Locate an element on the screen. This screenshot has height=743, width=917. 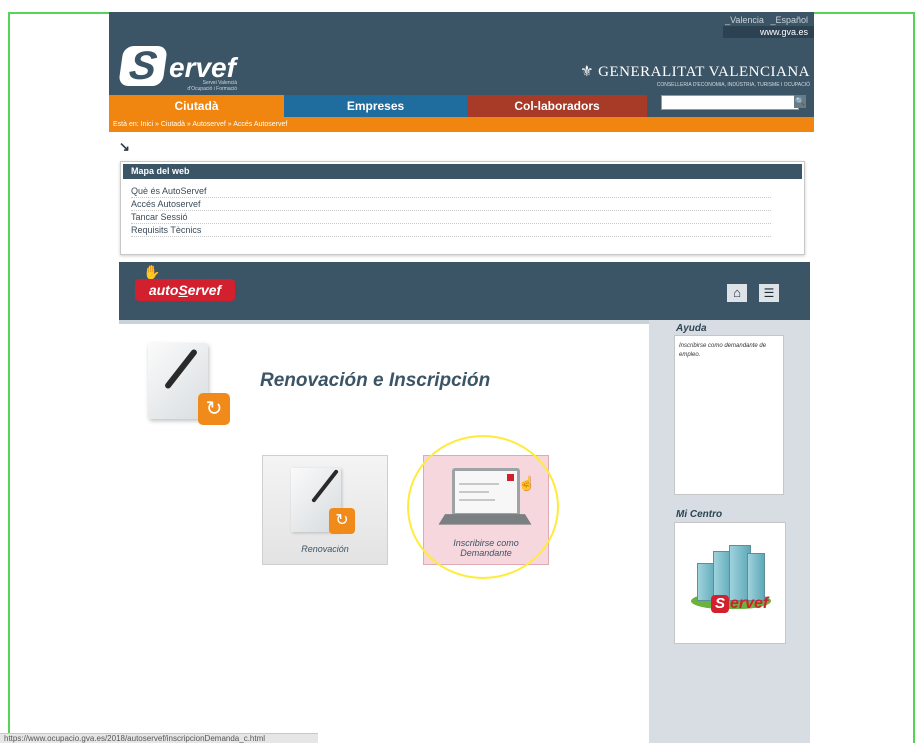
list-icon: ☰ is located at coordinates (769, 293).